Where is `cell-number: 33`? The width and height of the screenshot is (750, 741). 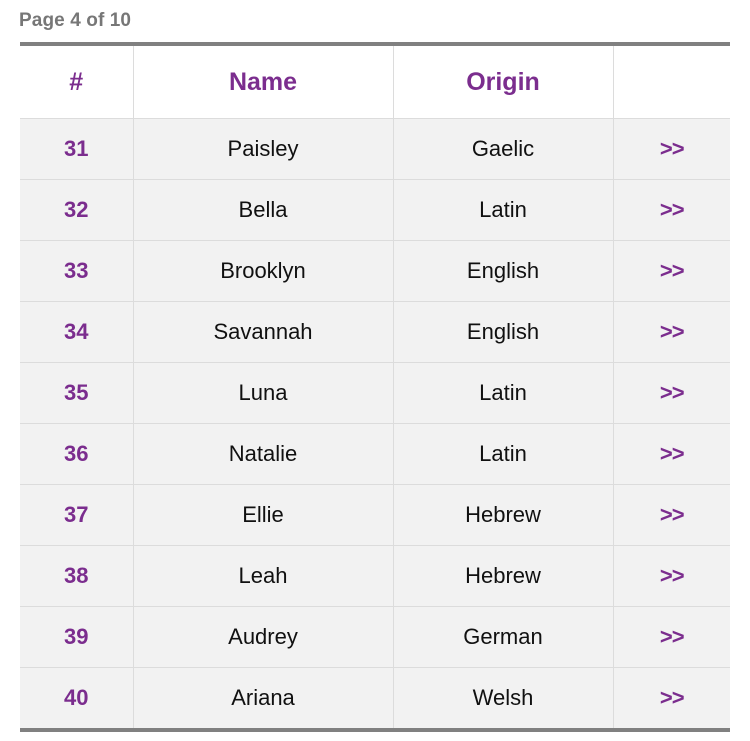
cell-number: 33 is located at coordinates (77, 271).